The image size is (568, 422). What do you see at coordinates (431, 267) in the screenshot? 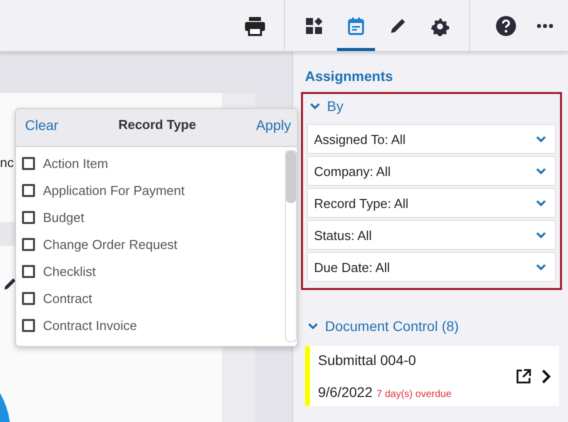
I see `filter-dropdown: Due Date: All` at bounding box center [431, 267].